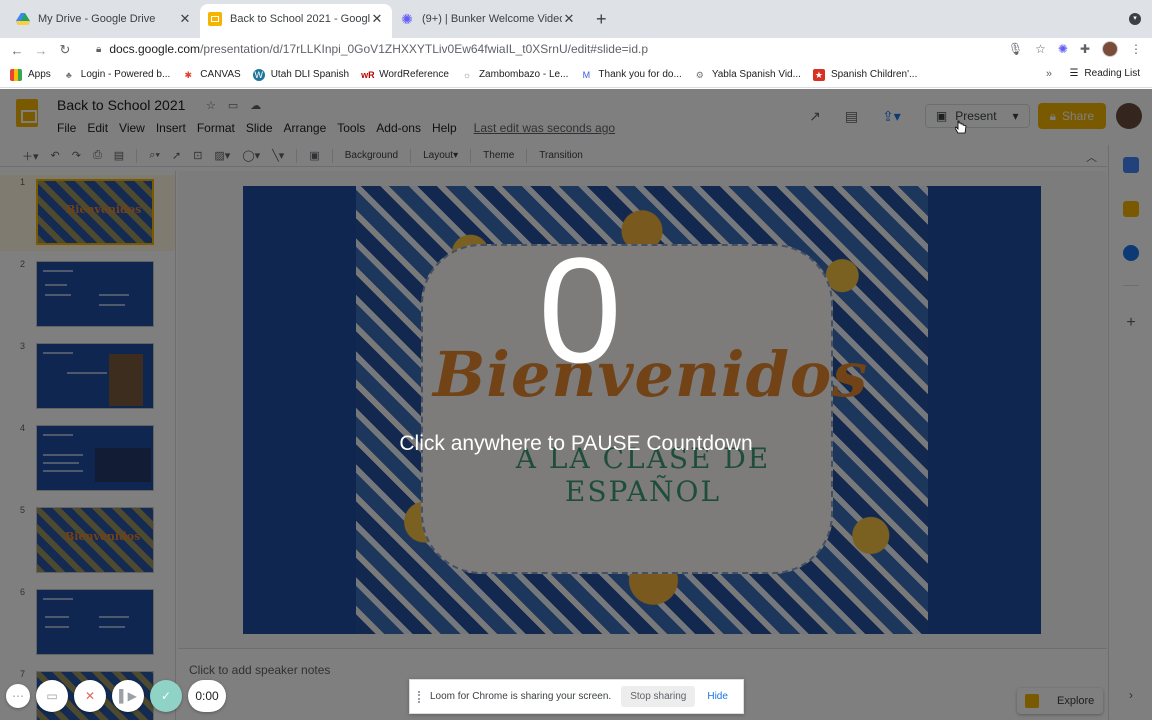 Image resolution: width=1152 pixels, height=720 pixels. I want to click on hide-notice-button: Hide, so click(717, 696).